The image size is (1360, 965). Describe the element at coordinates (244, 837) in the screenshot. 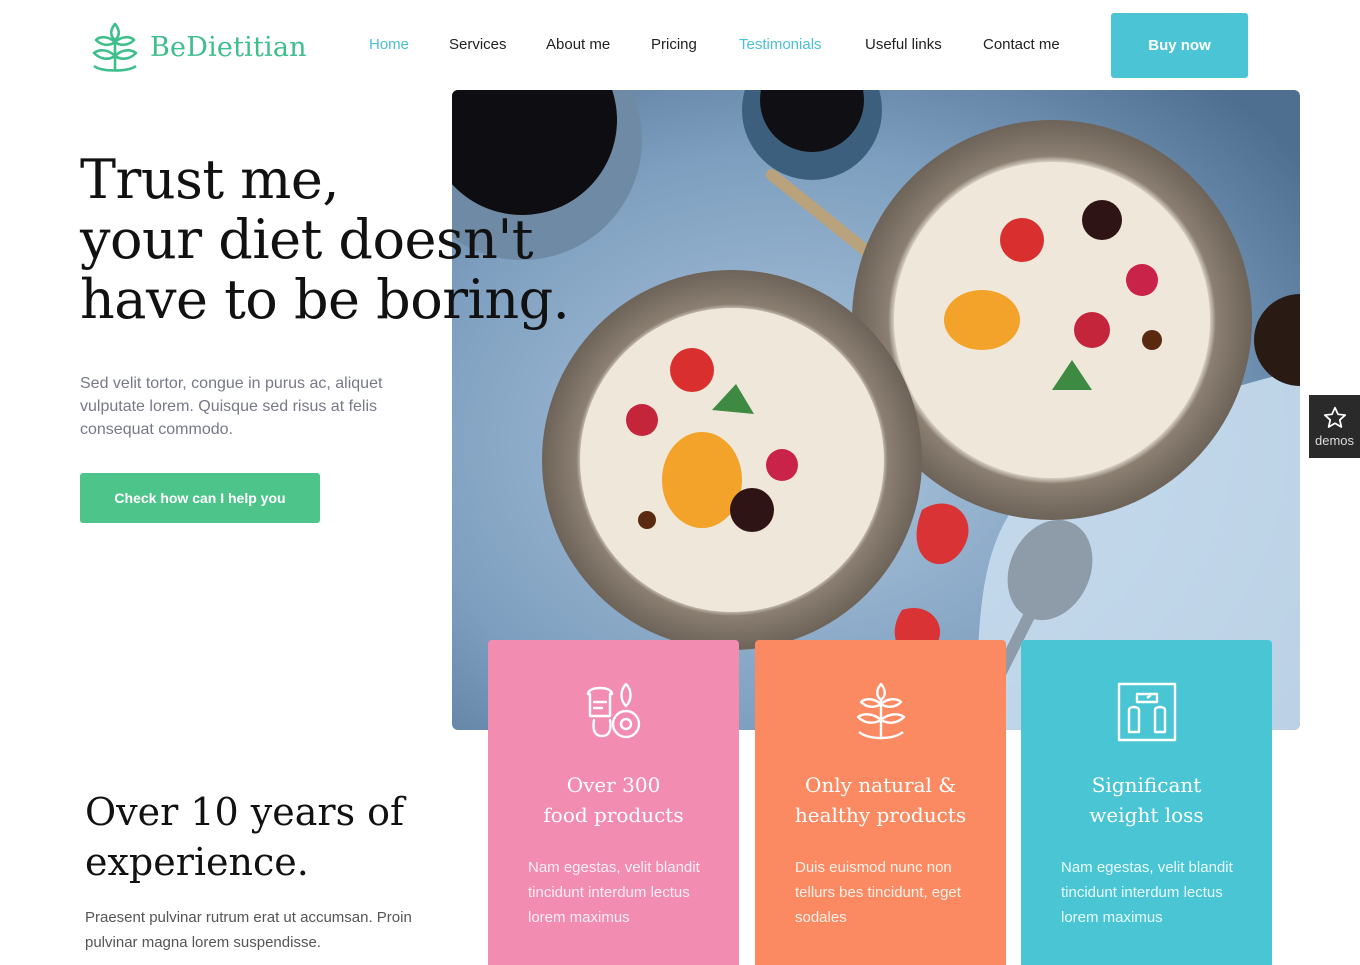

I see `experience-title: Over 10 years of experience.` at that location.